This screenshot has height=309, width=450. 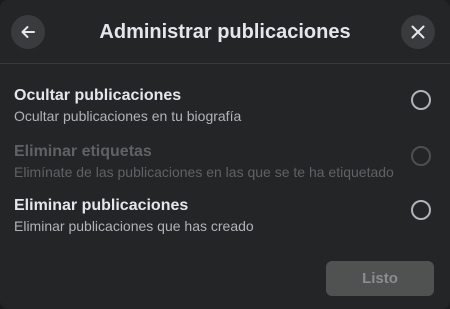 What do you see at coordinates (101, 205) in the screenshot?
I see `option-title: Eliminar publicaciones` at bounding box center [101, 205].